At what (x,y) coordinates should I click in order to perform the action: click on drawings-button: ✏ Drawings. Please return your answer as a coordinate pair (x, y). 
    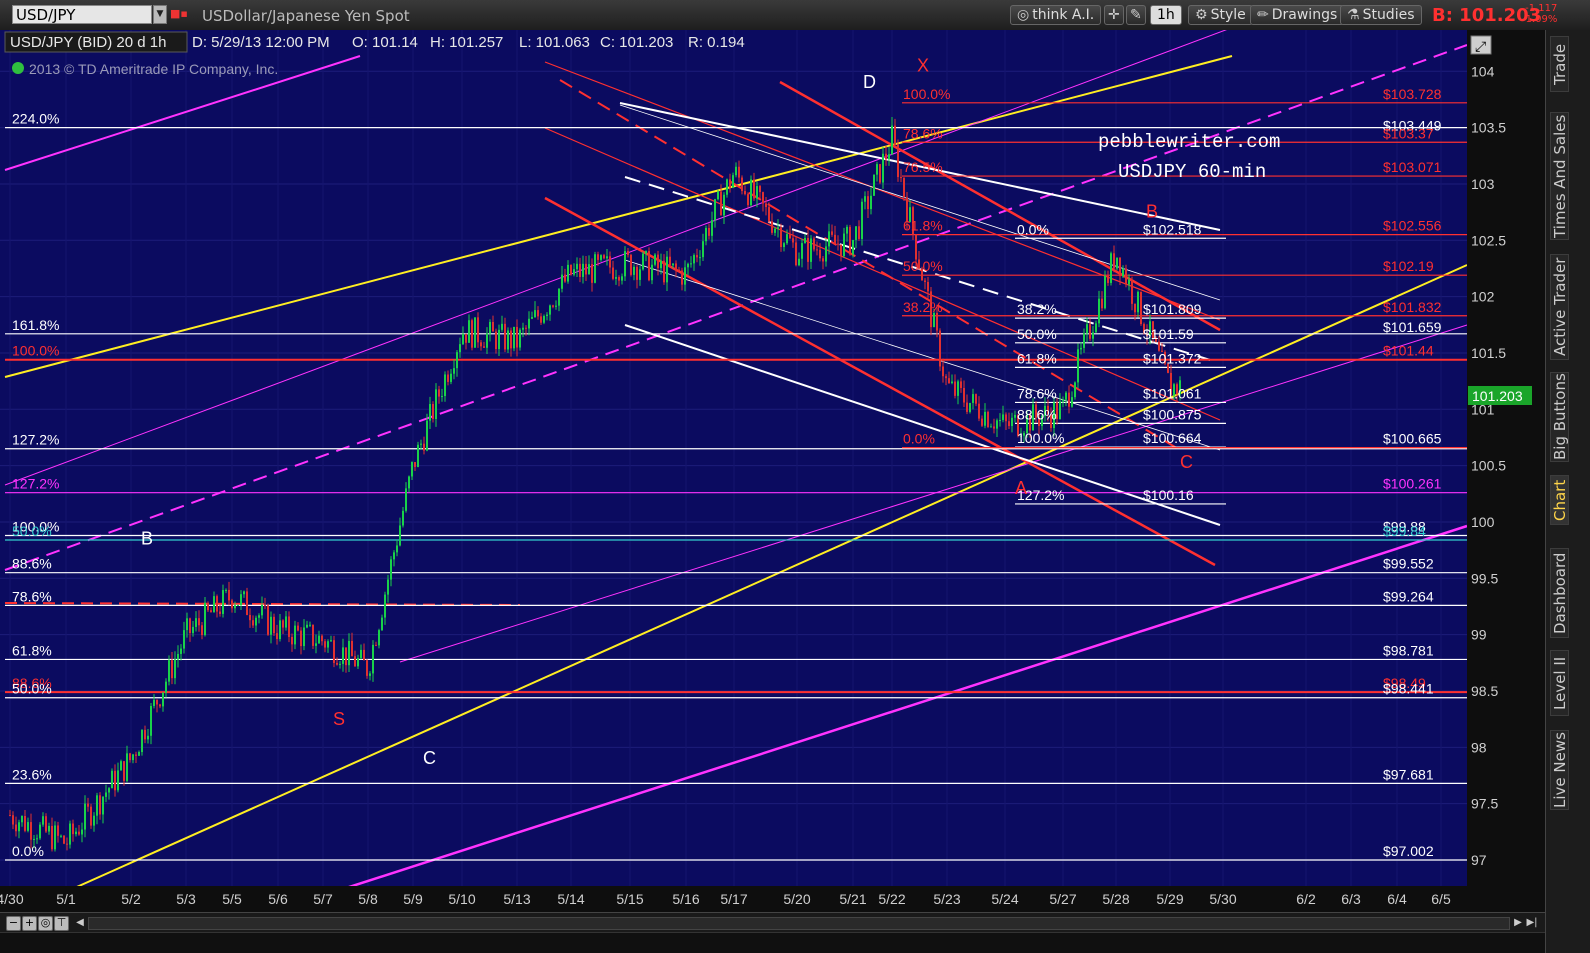
    Looking at the image, I should click on (1297, 15).